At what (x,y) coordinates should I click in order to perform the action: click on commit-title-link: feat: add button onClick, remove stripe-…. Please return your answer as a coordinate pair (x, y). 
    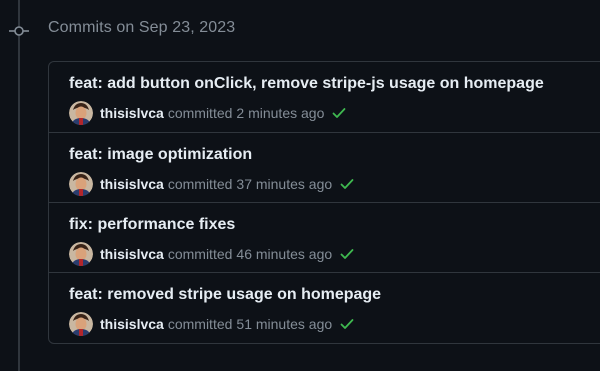
    Looking at the image, I should click on (306, 84).